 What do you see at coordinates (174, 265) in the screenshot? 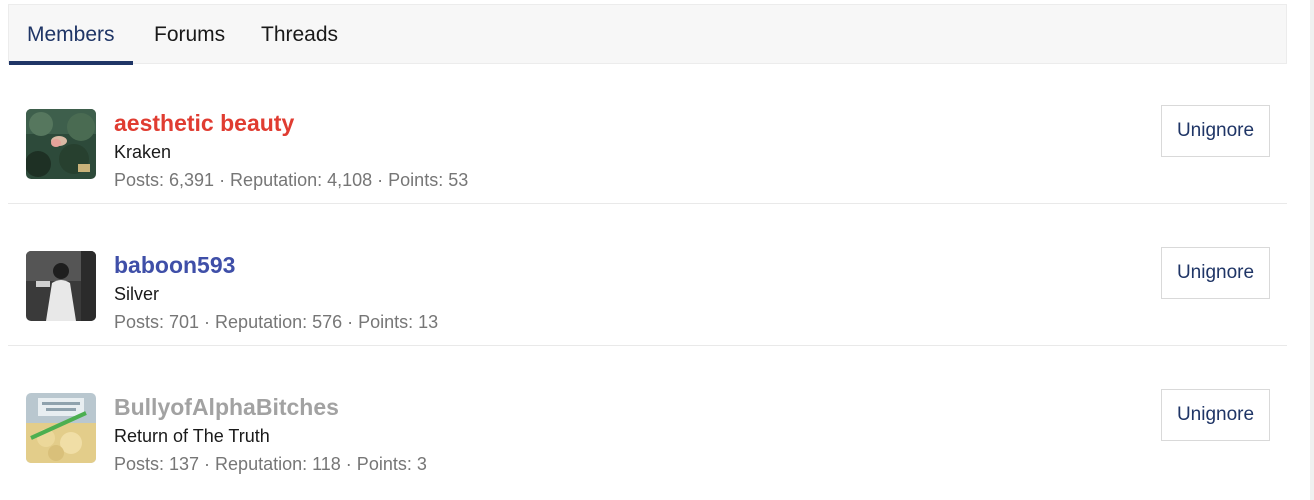
I see `member-username: baboon593` at bounding box center [174, 265].